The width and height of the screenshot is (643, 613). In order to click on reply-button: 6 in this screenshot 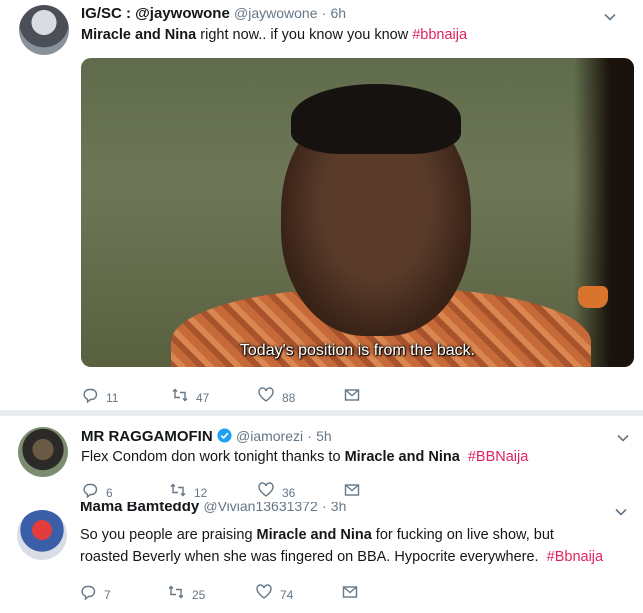, I will do `click(126, 492)`.